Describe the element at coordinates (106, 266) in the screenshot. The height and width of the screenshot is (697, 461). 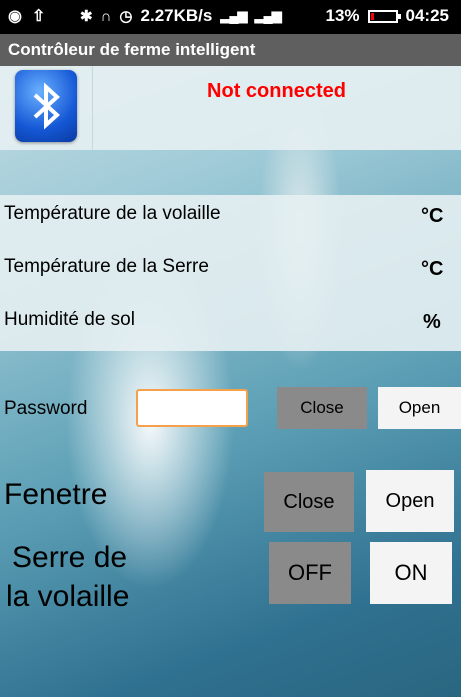
I see `sensor-label-serre-temp: Température de la Serre` at that location.